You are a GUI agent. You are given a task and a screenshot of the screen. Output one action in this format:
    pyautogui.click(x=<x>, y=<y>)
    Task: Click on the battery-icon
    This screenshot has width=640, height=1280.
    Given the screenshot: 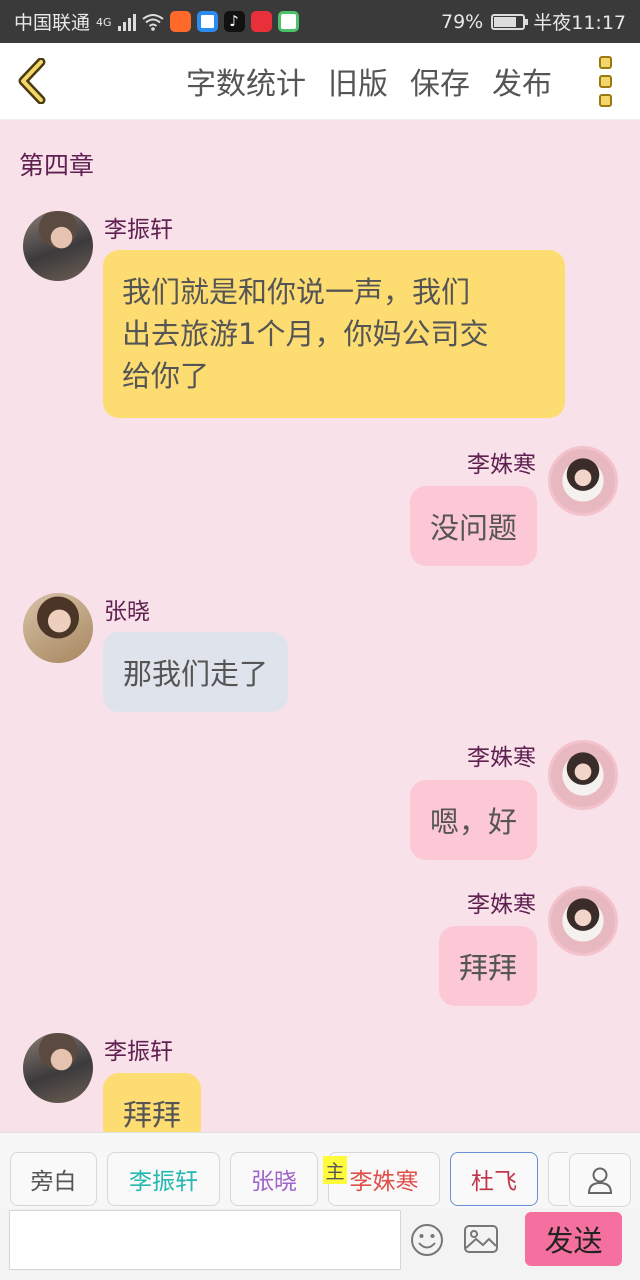 What is the action you would take?
    pyautogui.click(x=510, y=21)
    